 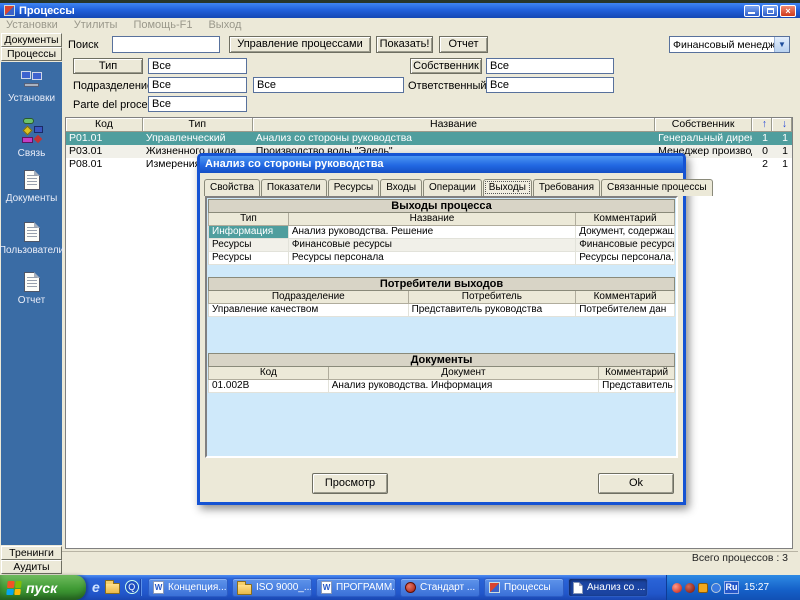 What do you see at coordinates (350, 483) in the screenshot?
I see `preview-button: Просмотр` at bounding box center [350, 483].